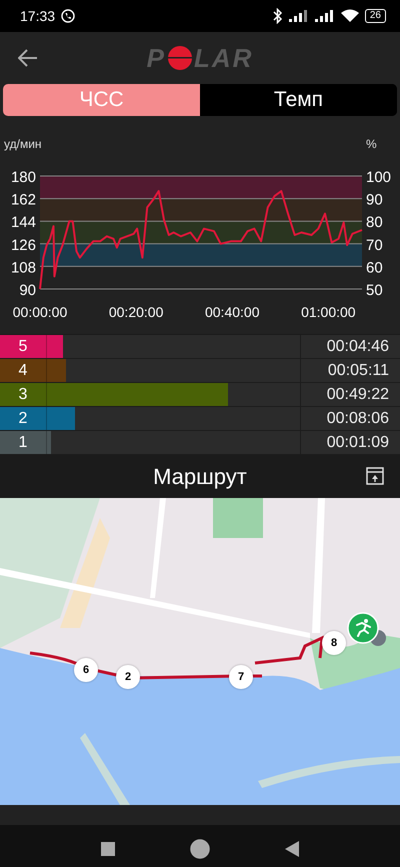 The width and height of the screenshot is (400, 867). I want to click on x-tick-label: 00:40:00, so click(232, 312).